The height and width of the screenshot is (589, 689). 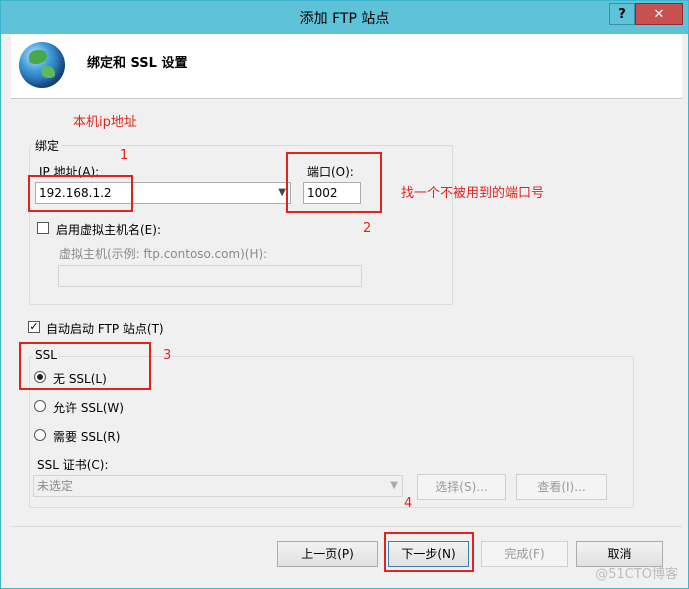 I want to click on highlight-box-ip, so click(x=80, y=193).